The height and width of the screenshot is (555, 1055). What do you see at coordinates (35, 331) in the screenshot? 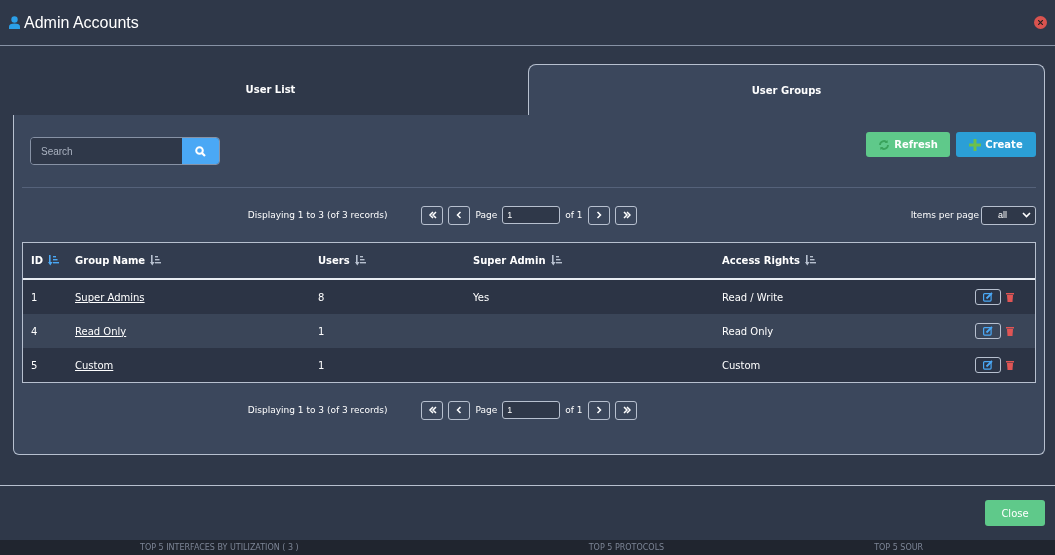
I see `table-cell-text: 4` at bounding box center [35, 331].